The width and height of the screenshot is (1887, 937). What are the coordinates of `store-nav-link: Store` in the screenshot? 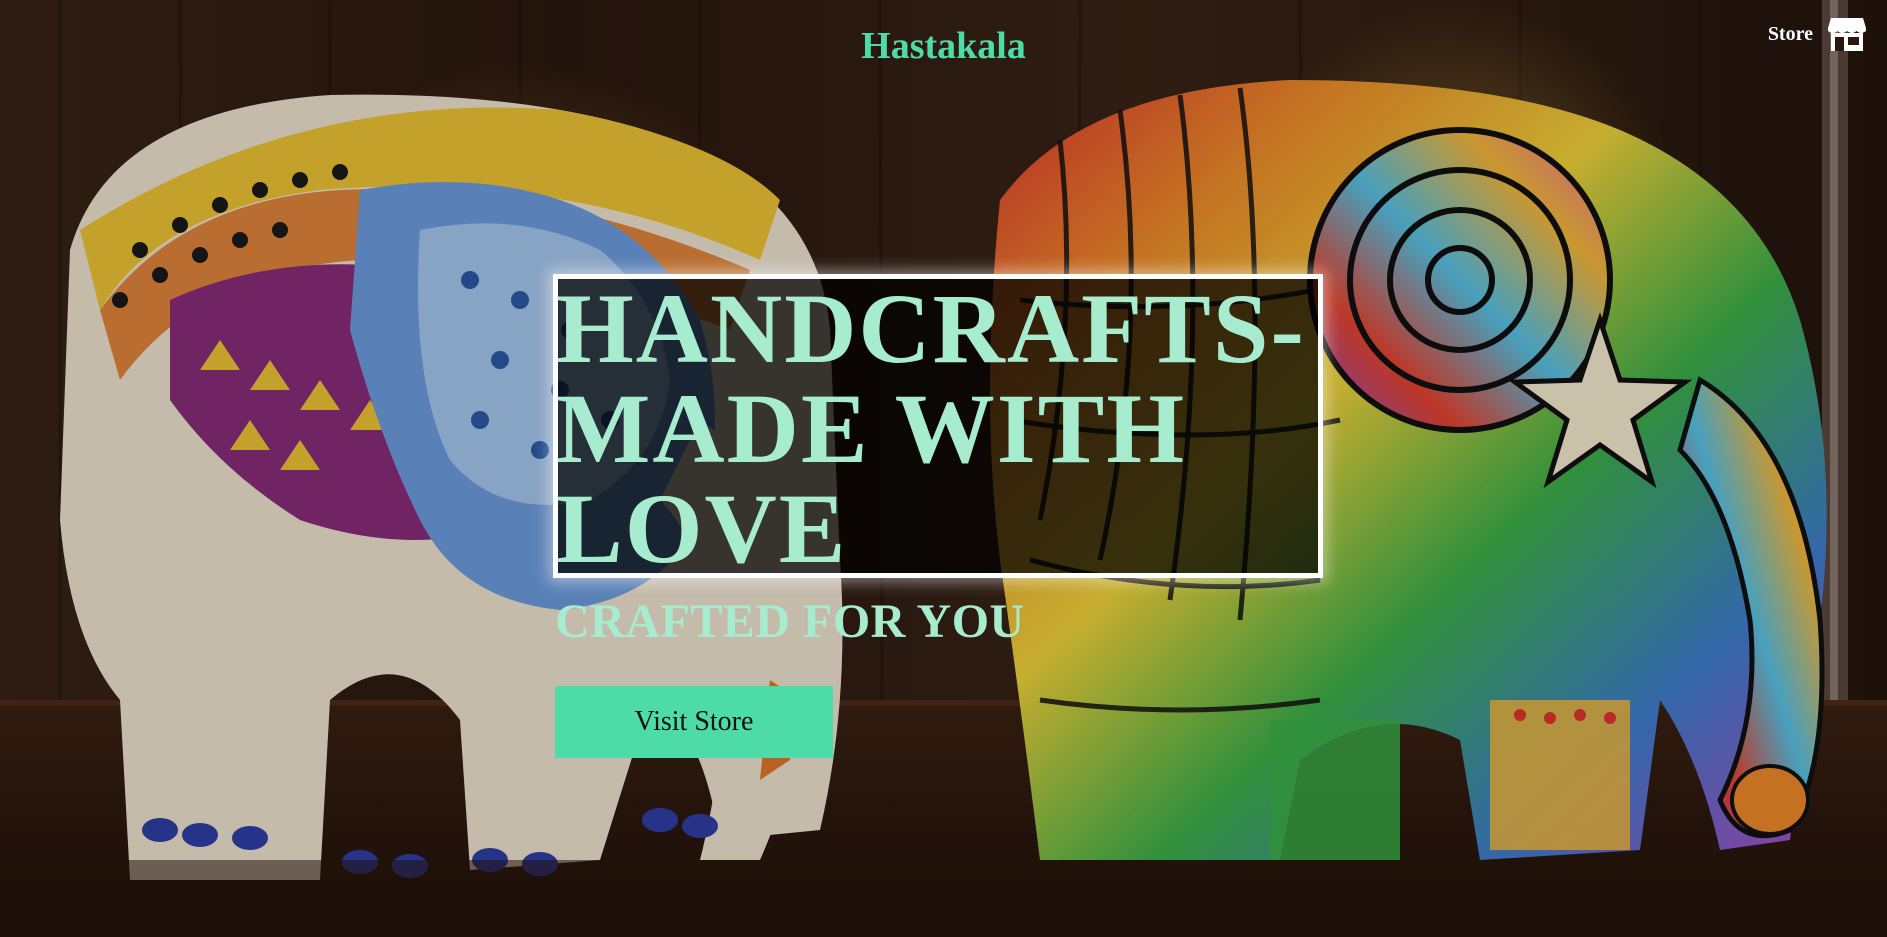 It's located at (1817, 34).